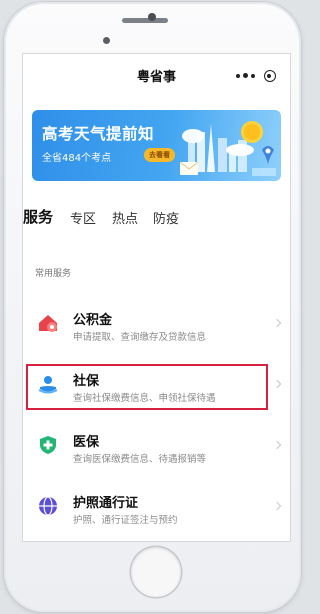 This screenshot has height=614, width=320. Describe the element at coordinates (83, 217) in the screenshot. I see `tab-zone: 专区` at that location.